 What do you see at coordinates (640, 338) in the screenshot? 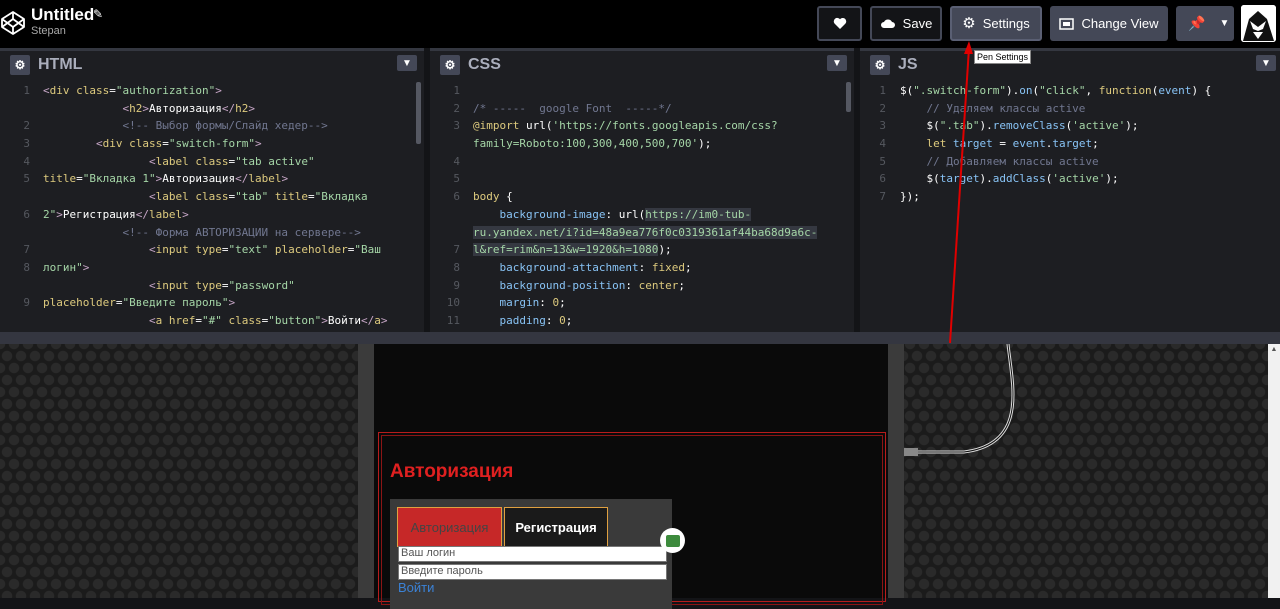
I see `editor-resize-bar` at bounding box center [640, 338].